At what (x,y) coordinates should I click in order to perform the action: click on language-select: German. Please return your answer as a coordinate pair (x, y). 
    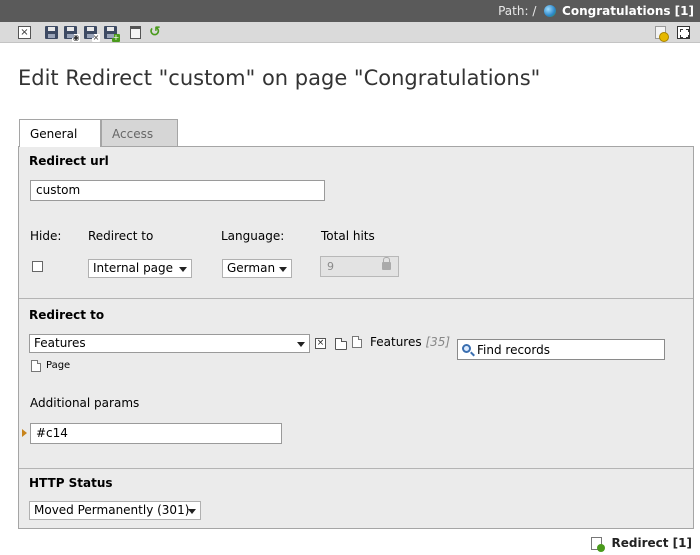
    Looking at the image, I should click on (257, 268).